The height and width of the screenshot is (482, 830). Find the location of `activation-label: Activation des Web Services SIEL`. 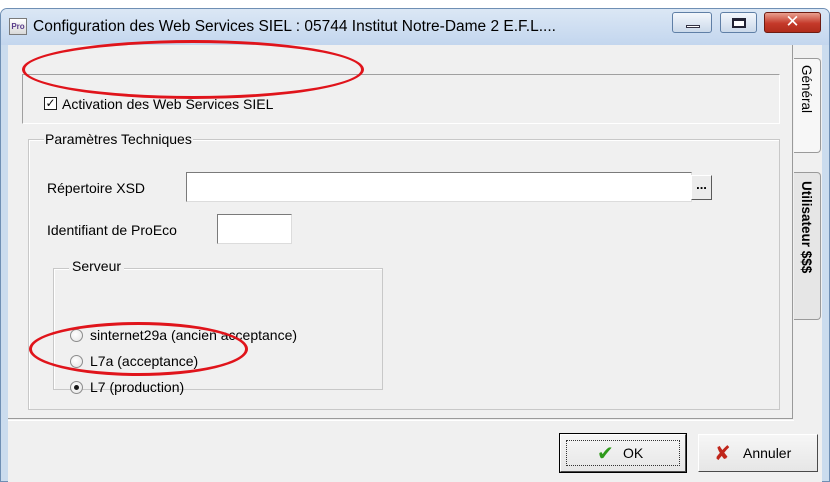

activation-label: Activation des Web Services SIEL is located at coordinates (167, 104).